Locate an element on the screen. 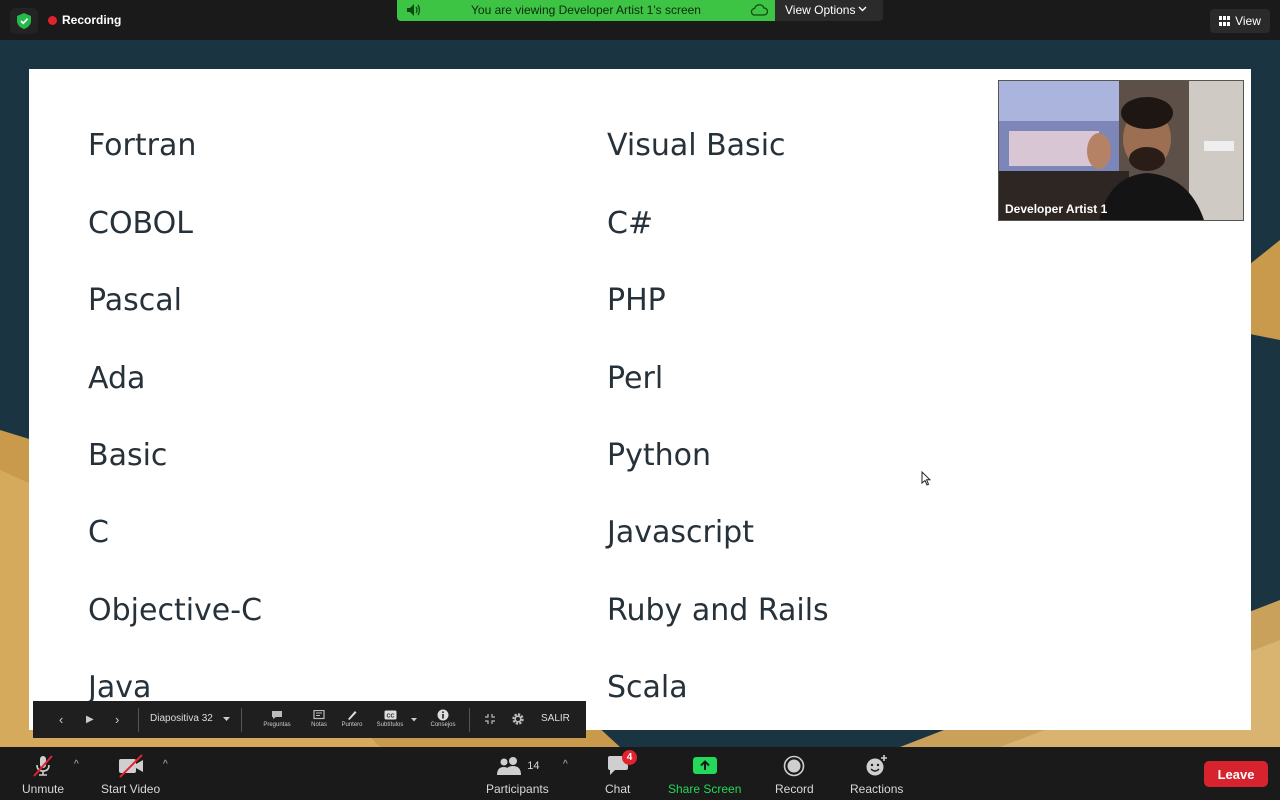 This screenshot has width=1280, height=800. record-button: Record is located at coordinates (794, 774).